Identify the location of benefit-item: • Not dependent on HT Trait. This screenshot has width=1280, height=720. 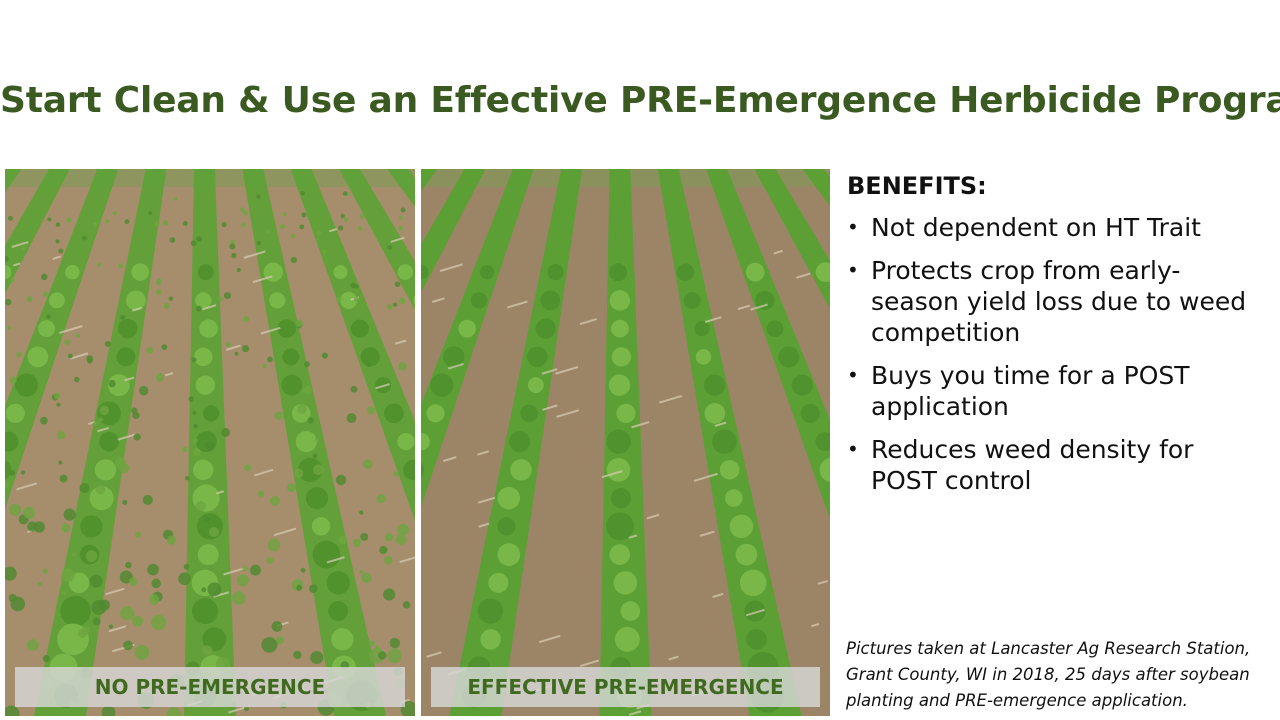
(1057, 227).